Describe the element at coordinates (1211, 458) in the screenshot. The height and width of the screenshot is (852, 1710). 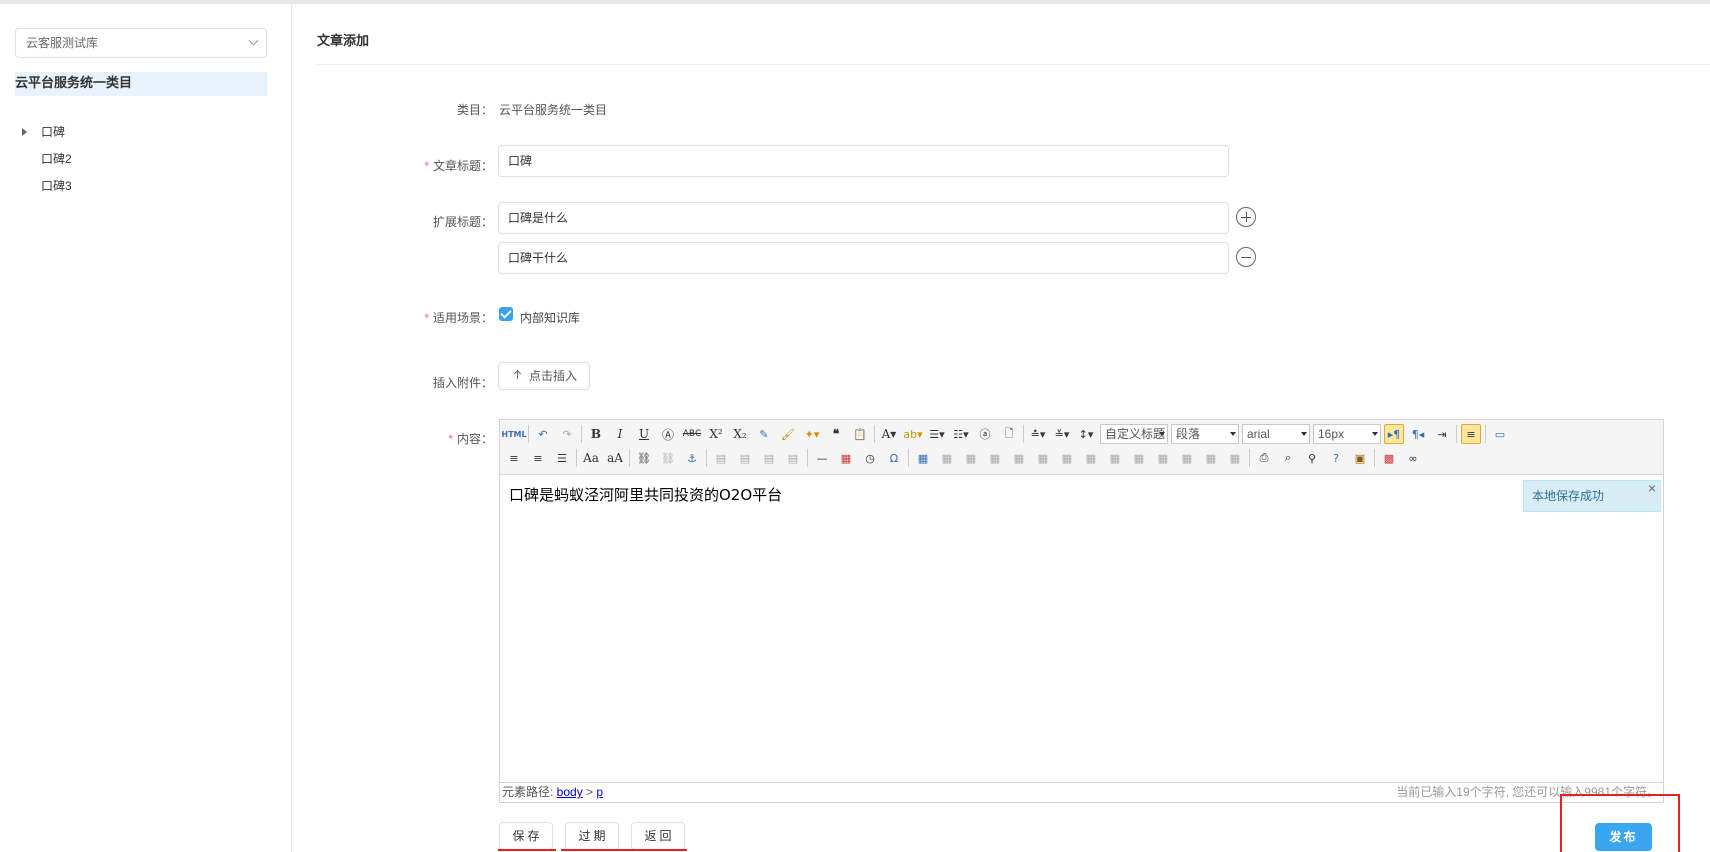
I see `split-cols-icon: ▦` at that location.